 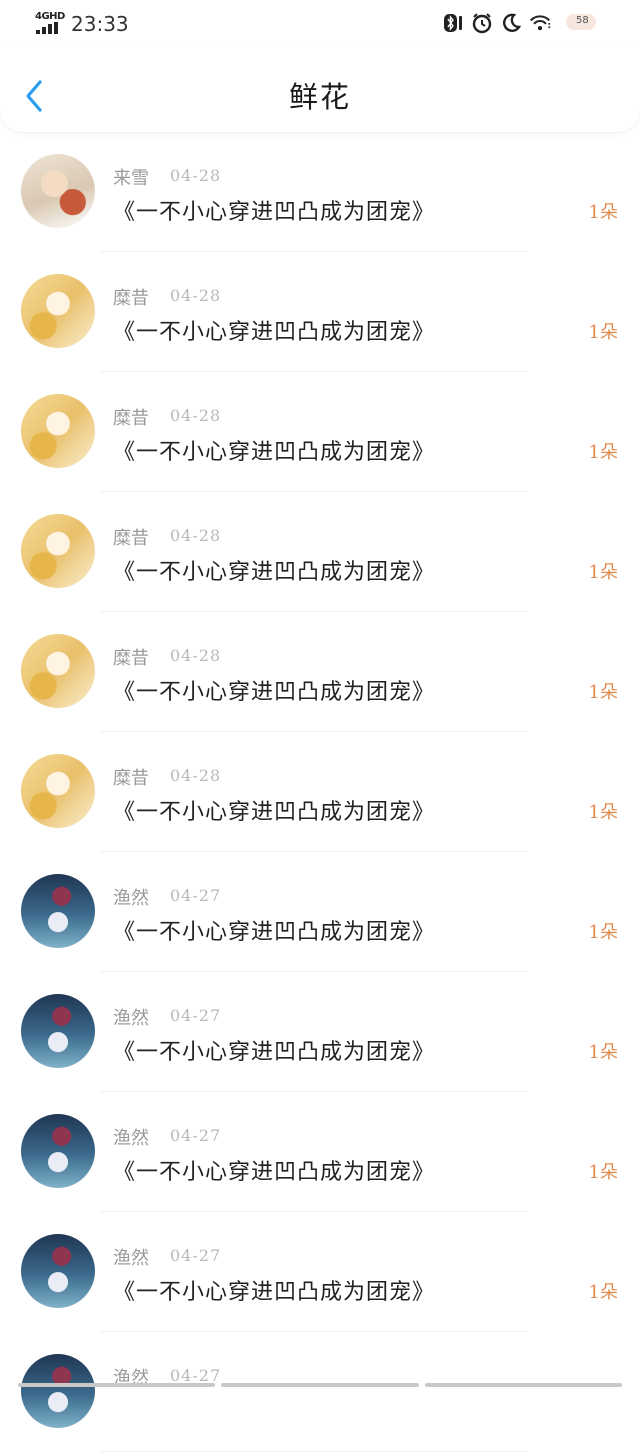 I want to click on battery-level: 58, so click(x=582, y=20).